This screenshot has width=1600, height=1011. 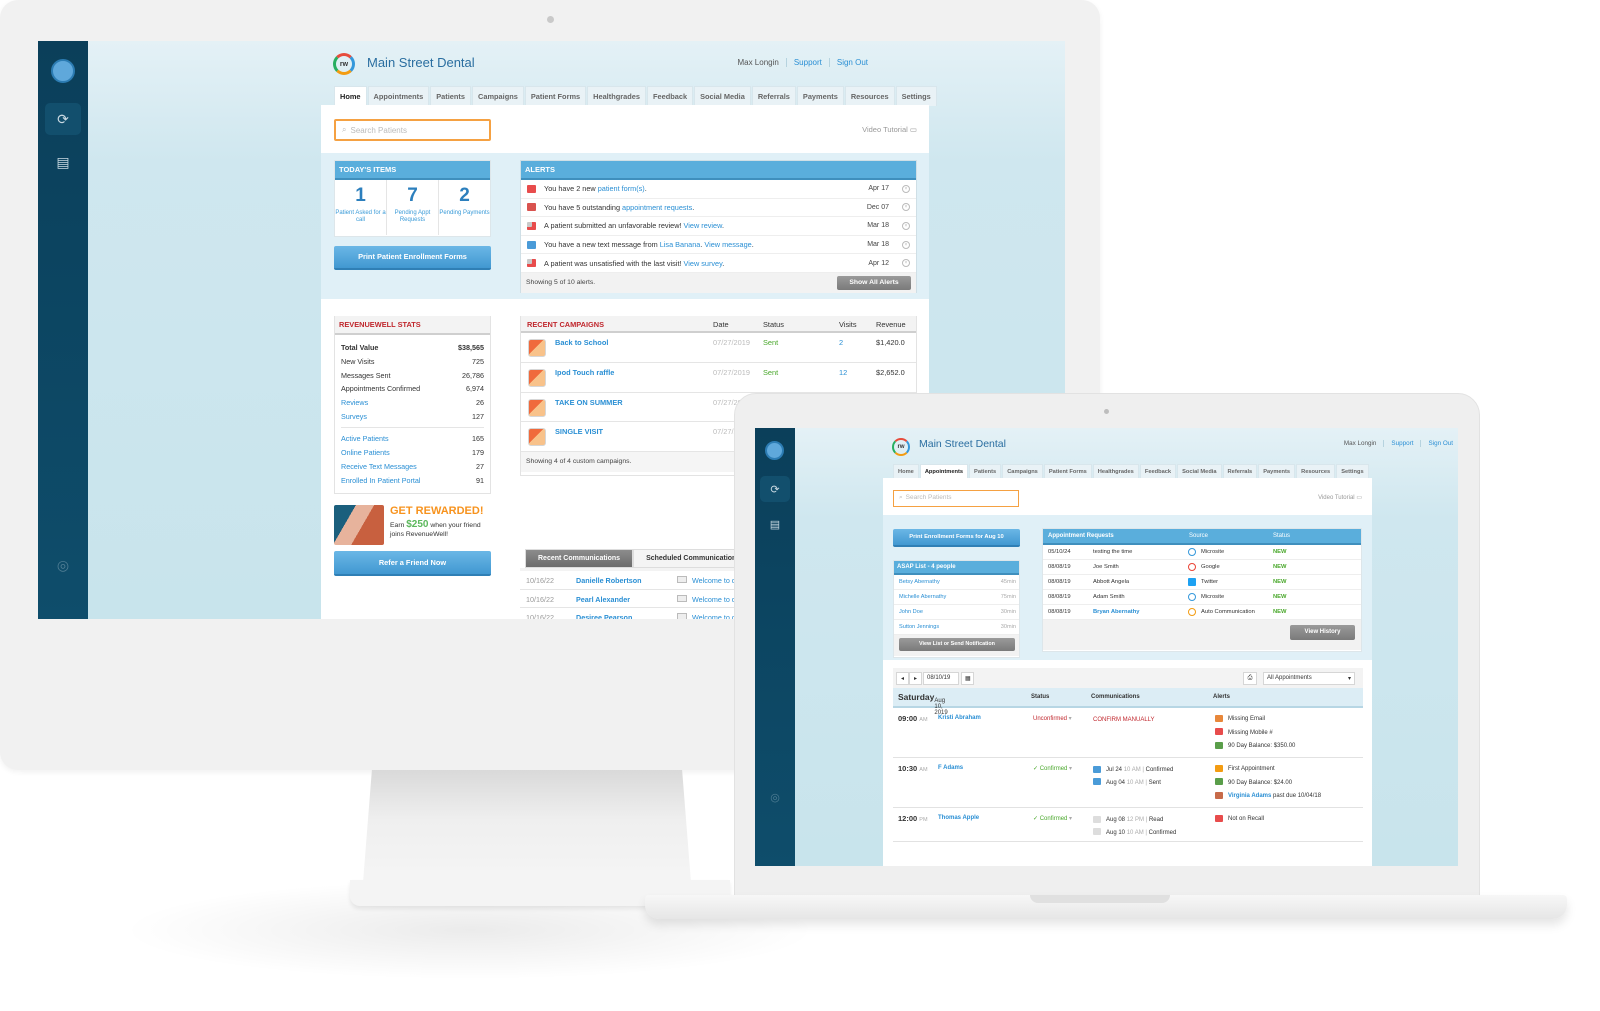 I want to click on alert-link: patient form(s), so click(x=621, y=188).